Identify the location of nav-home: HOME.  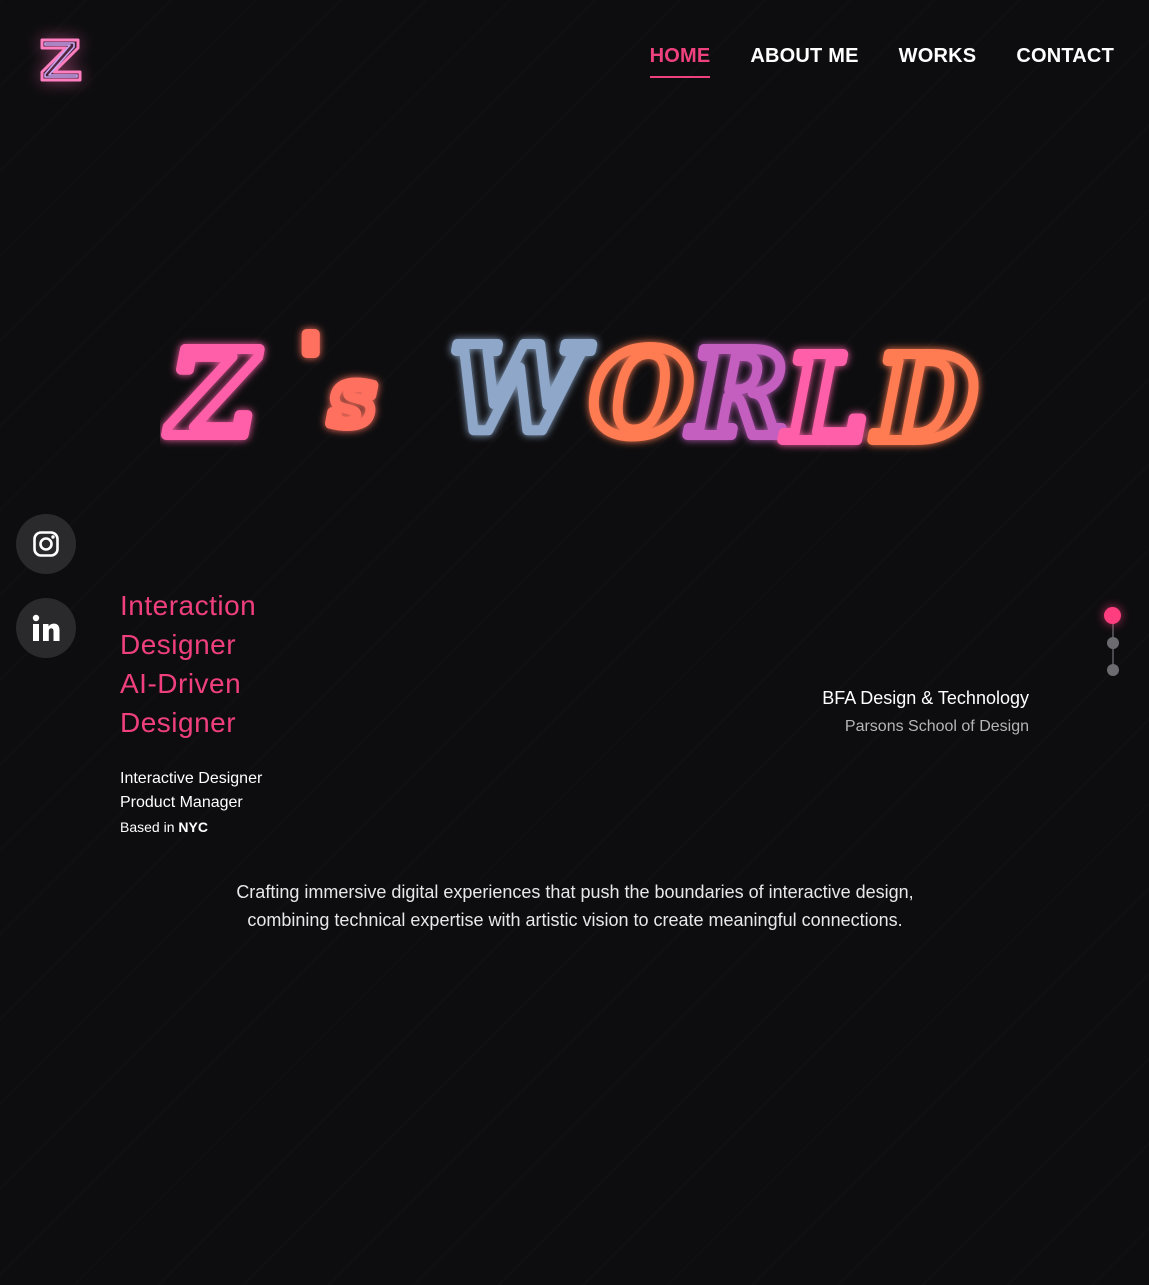
(680, 61).